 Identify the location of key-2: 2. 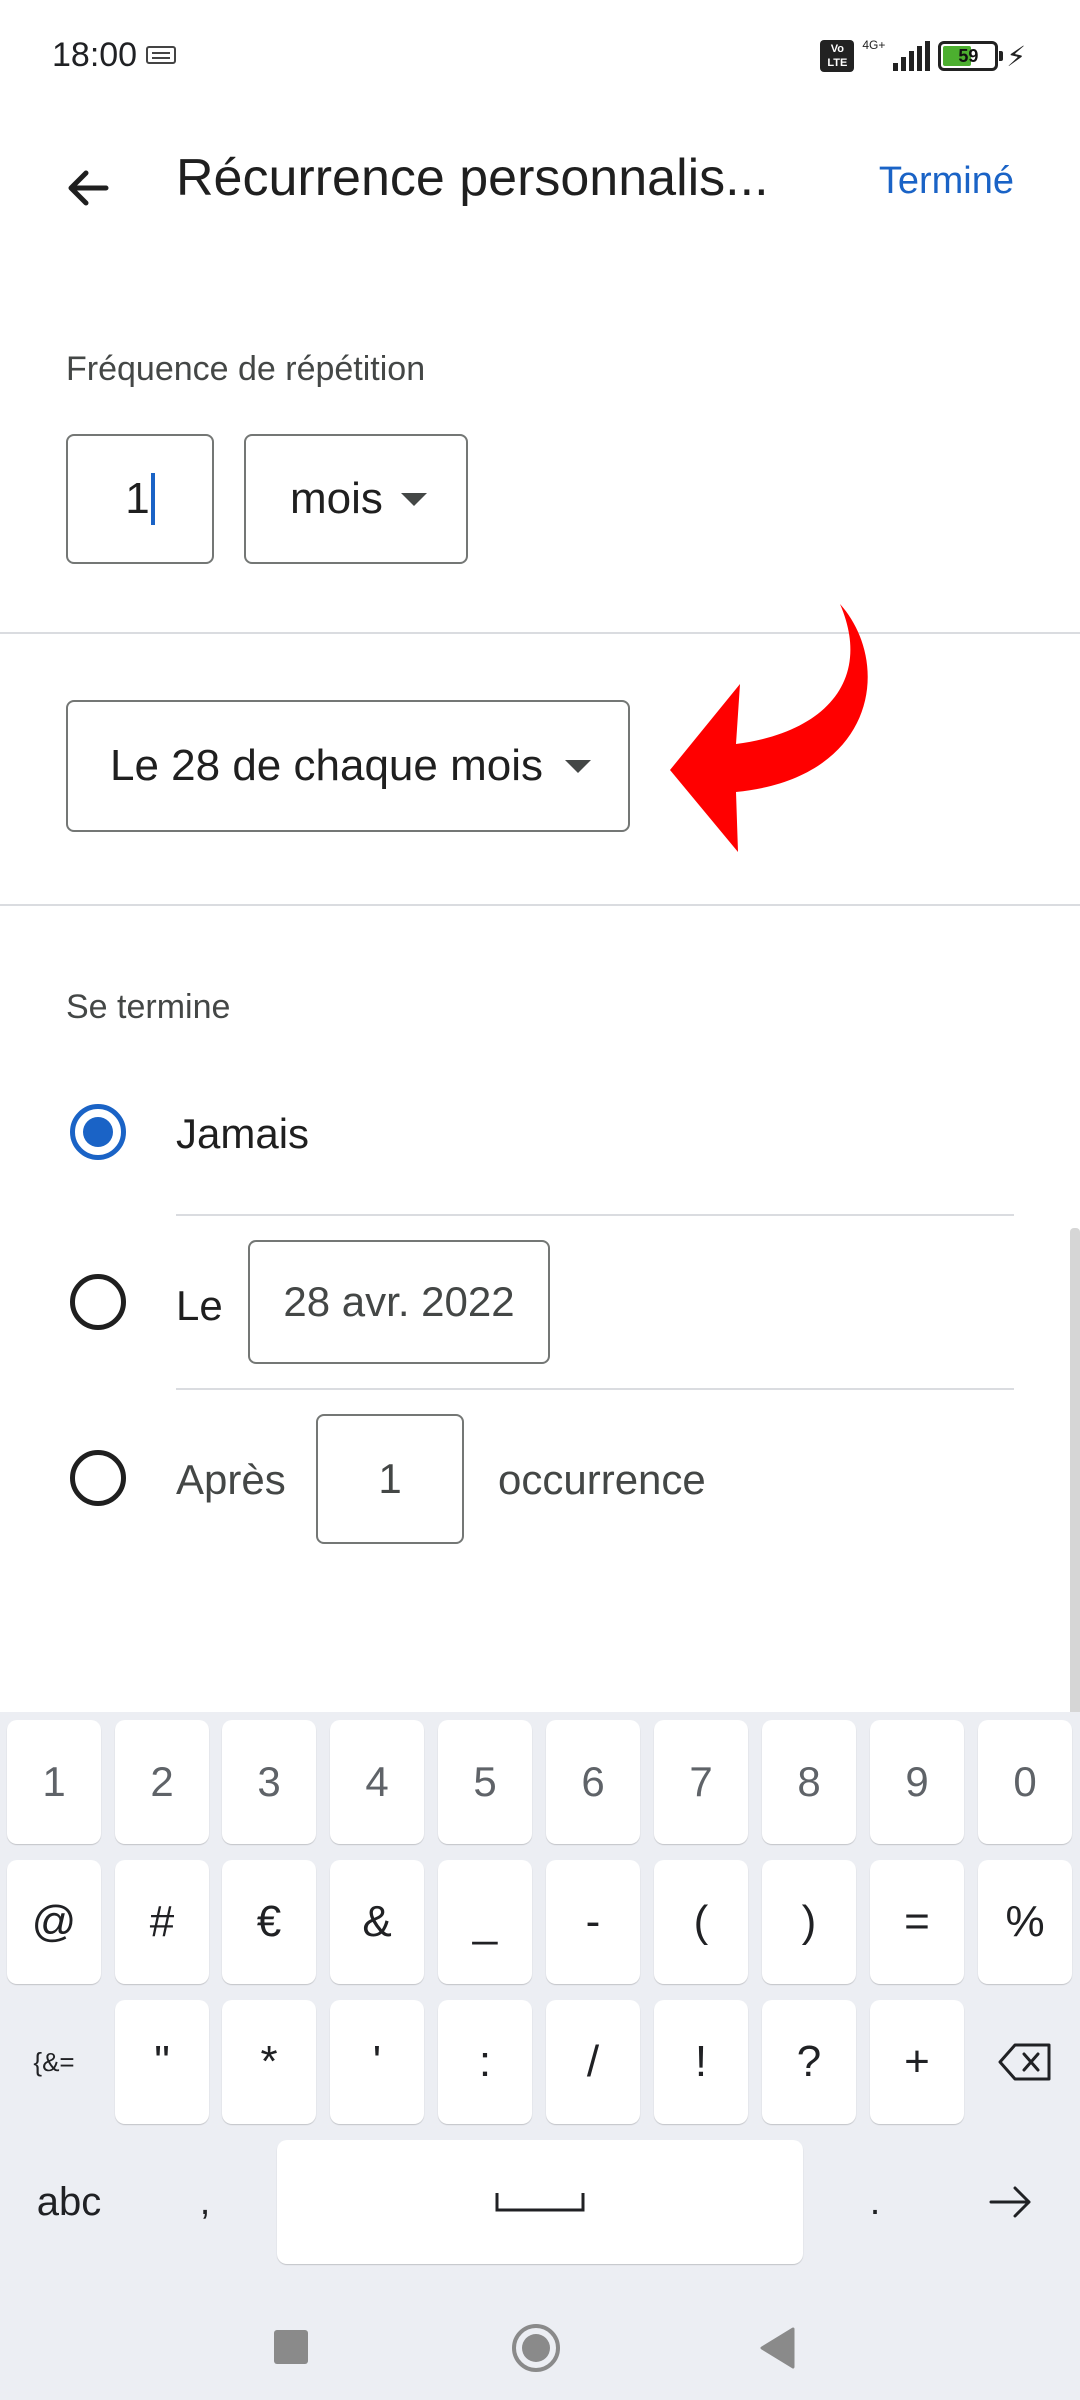
(162, 1782).